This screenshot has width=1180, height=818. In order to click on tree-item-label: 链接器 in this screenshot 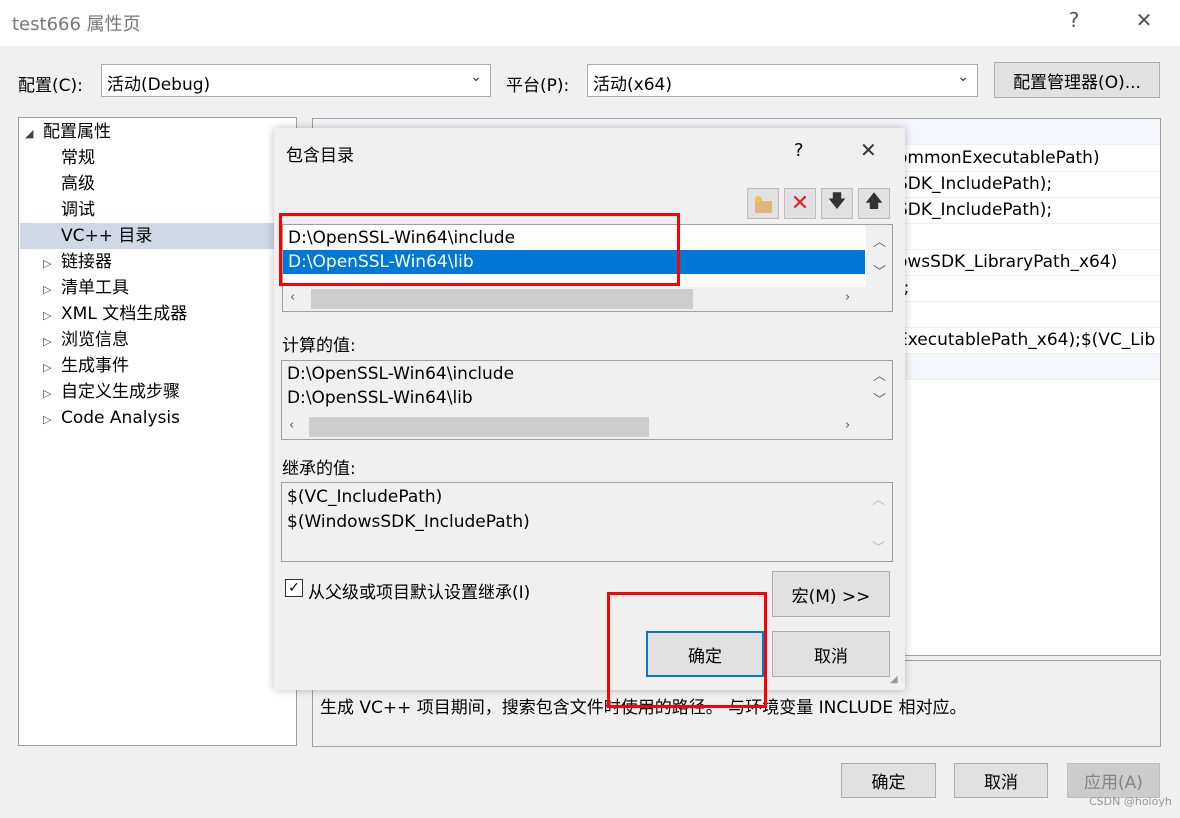, I will do `click(86, 262)`.